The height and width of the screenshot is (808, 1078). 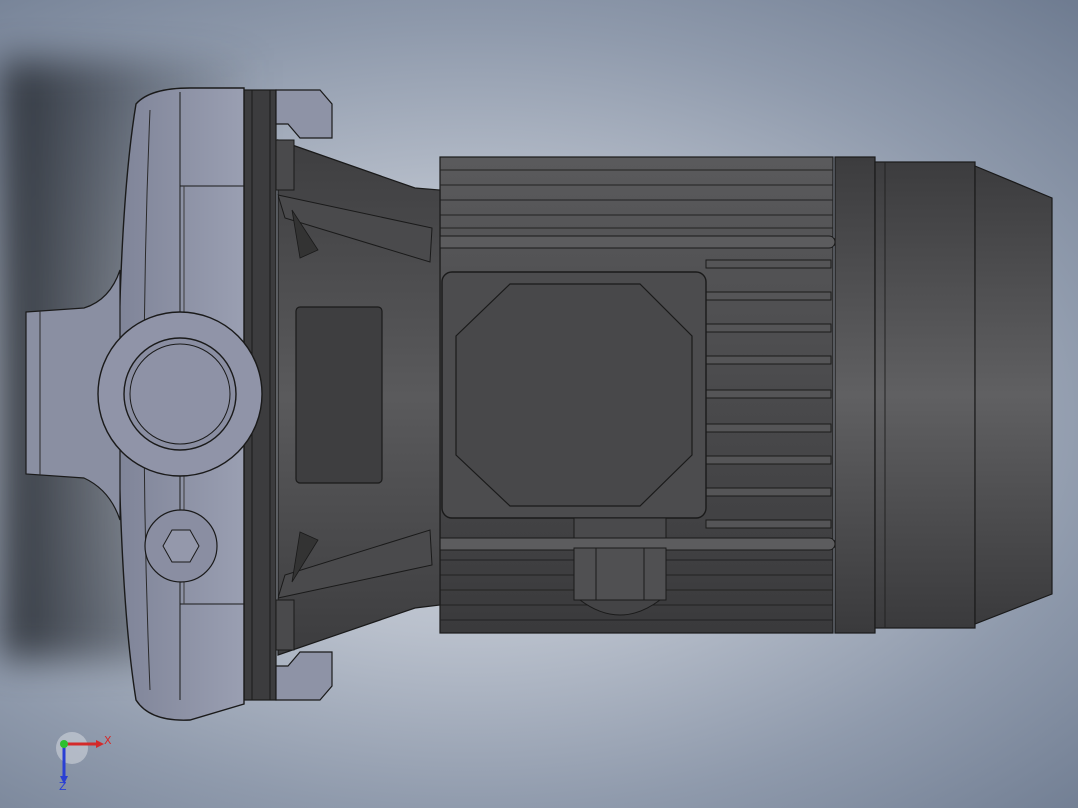 What do you see at coordinates (72, 748) in the screenshot?
I see `triad-shadow` at bounding box center [72, 748].